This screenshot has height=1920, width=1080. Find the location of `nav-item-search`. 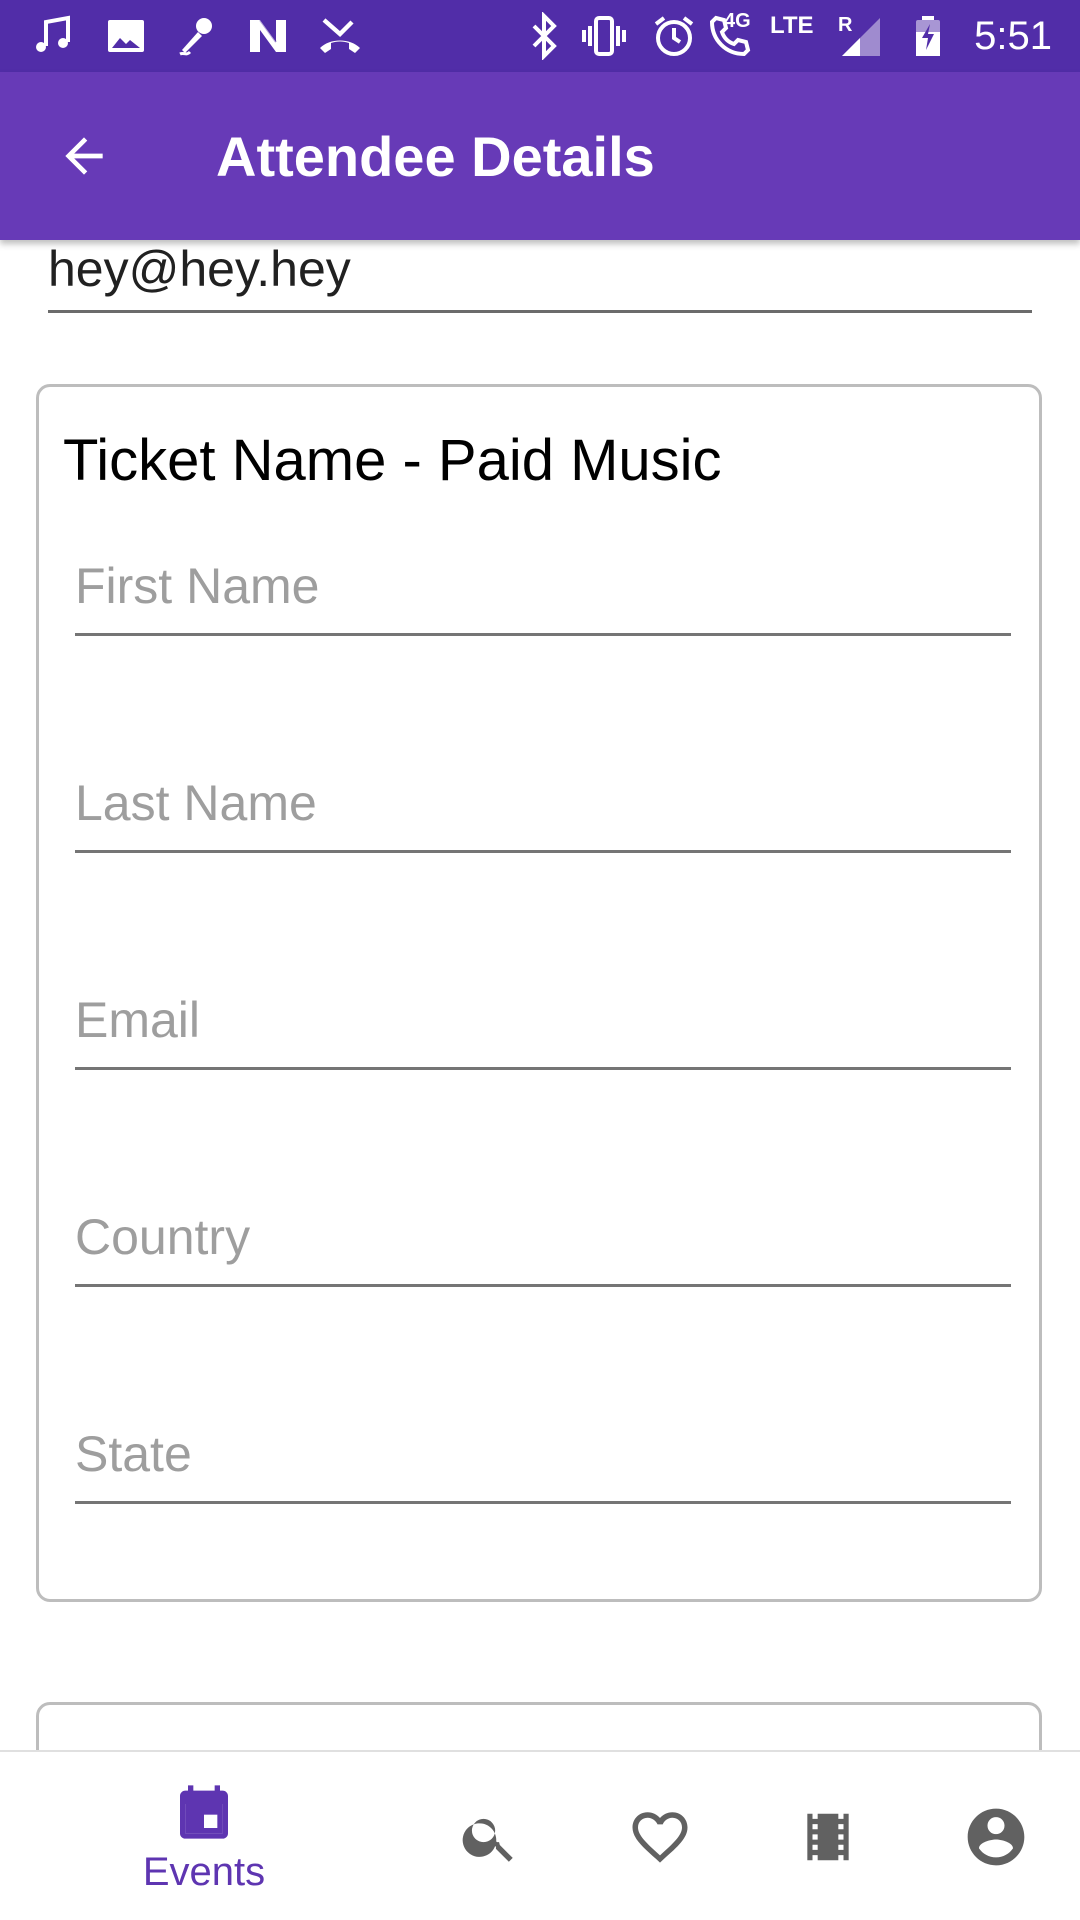

nav-item-search is located at coordinates (490, 1836).